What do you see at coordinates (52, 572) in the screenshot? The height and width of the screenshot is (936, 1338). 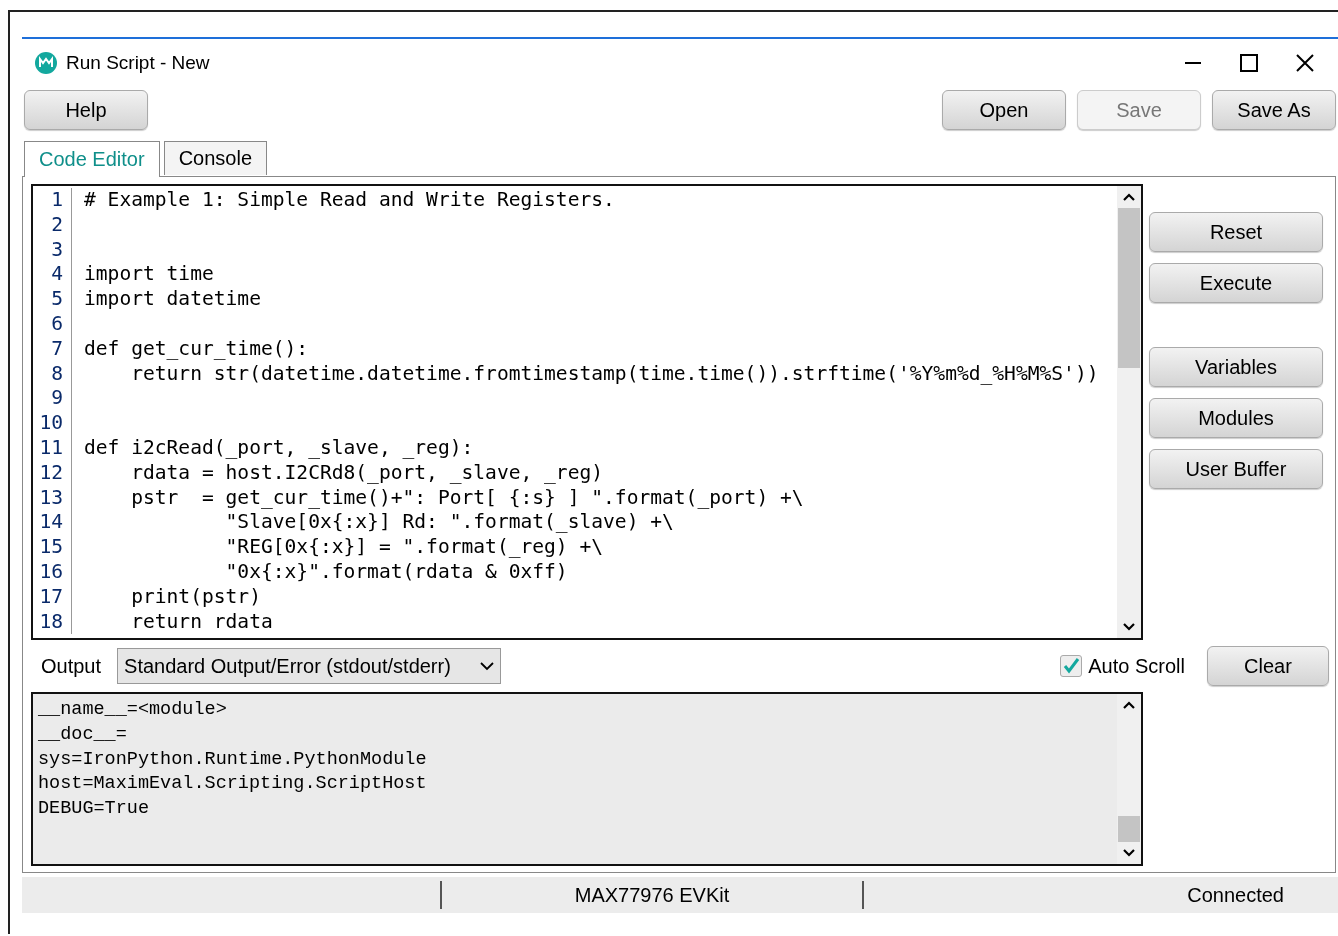 I see `line-number: 16` at bounding box center [52, 572].